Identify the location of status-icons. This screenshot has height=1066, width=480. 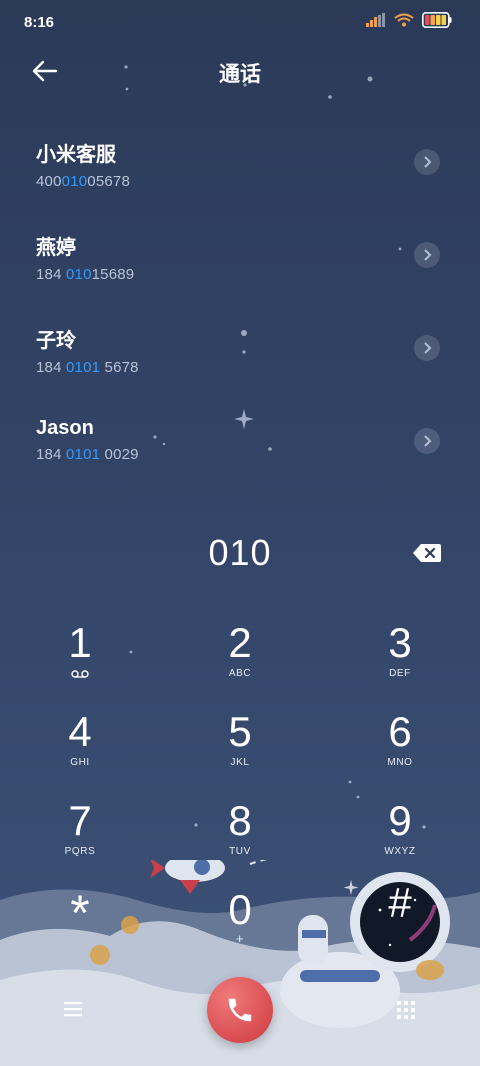
(409, 20).